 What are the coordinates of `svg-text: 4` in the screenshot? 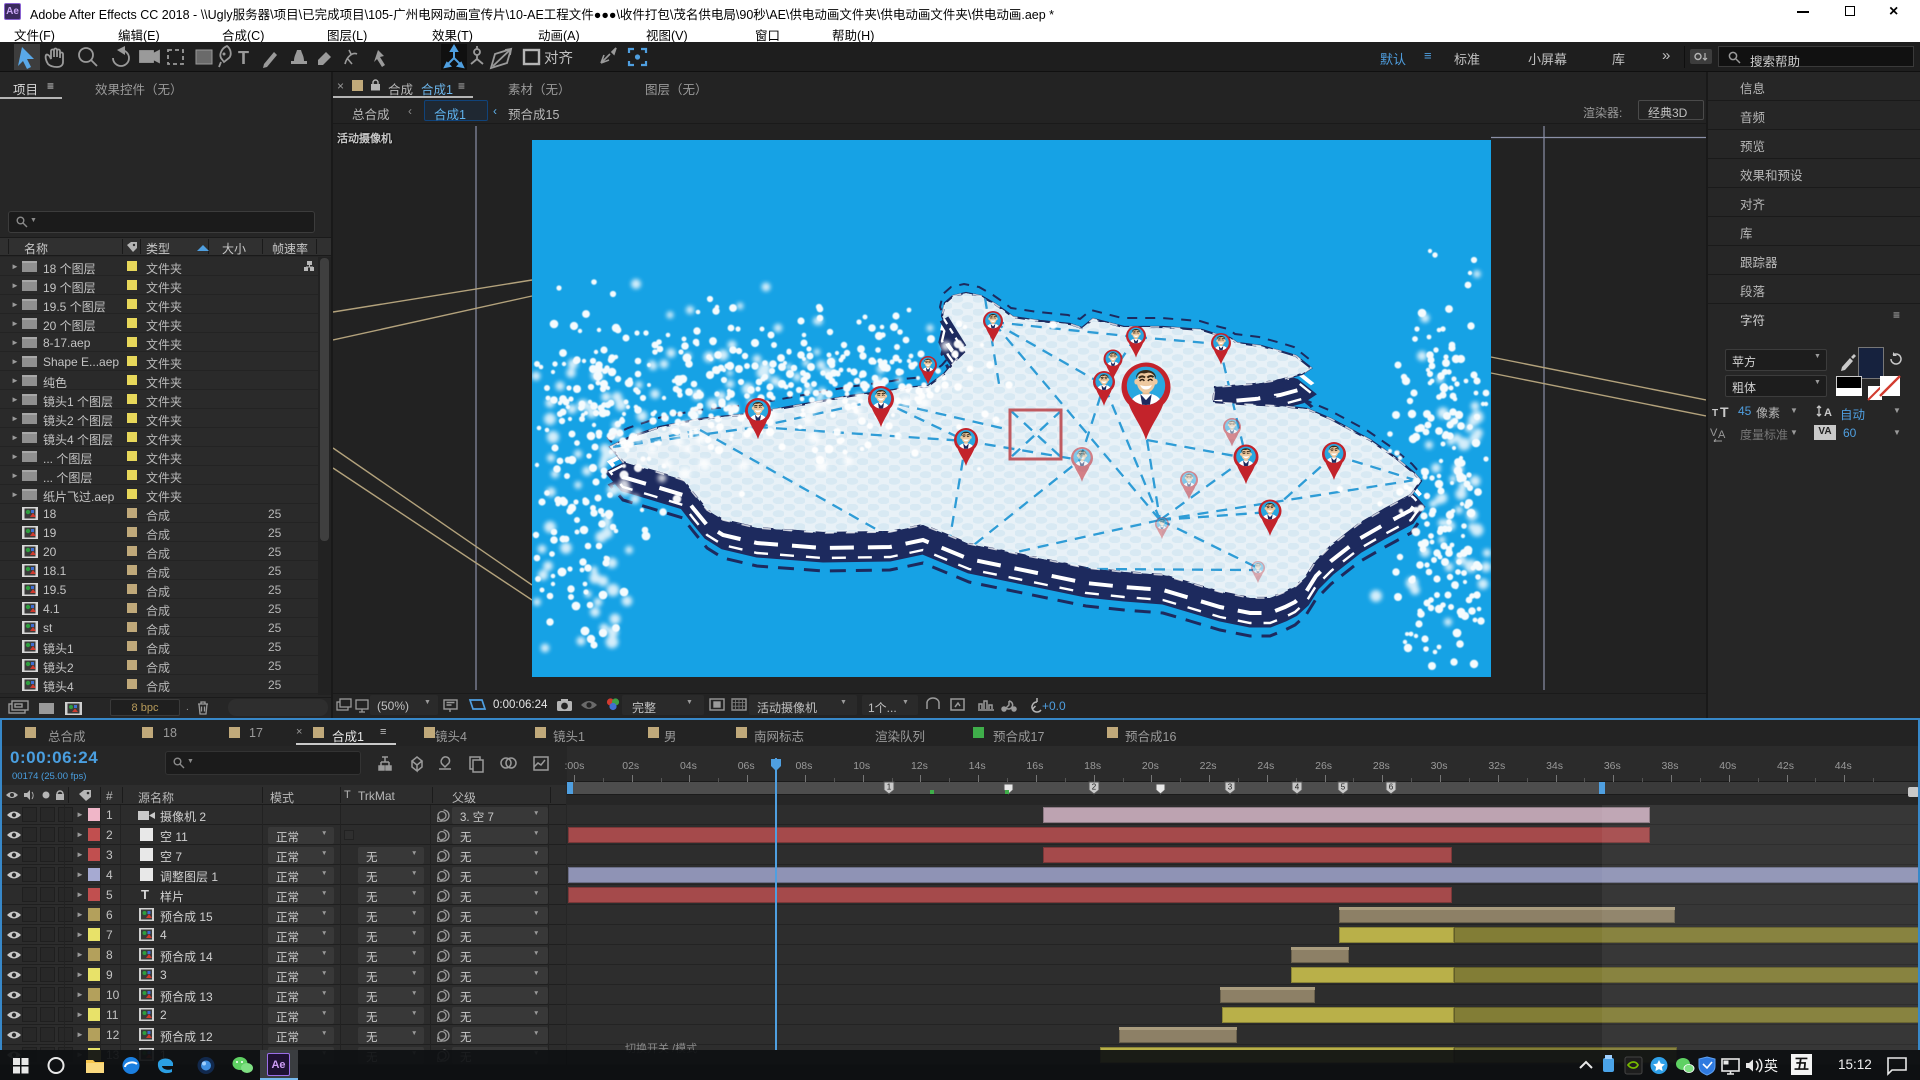 It's located at (1297, 787).